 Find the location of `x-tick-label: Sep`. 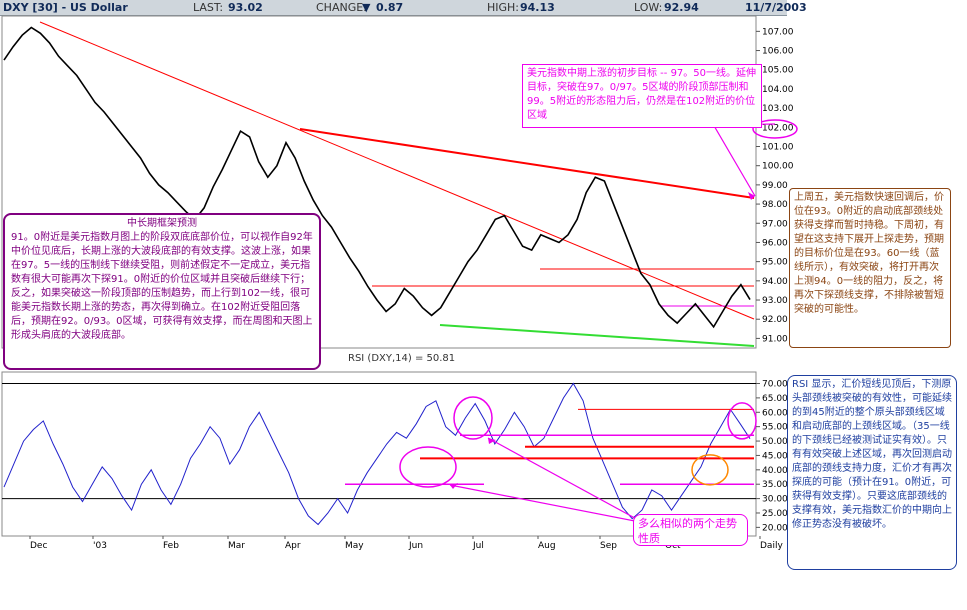

x-tick-label: Sep is located at coordinates (608, 546).